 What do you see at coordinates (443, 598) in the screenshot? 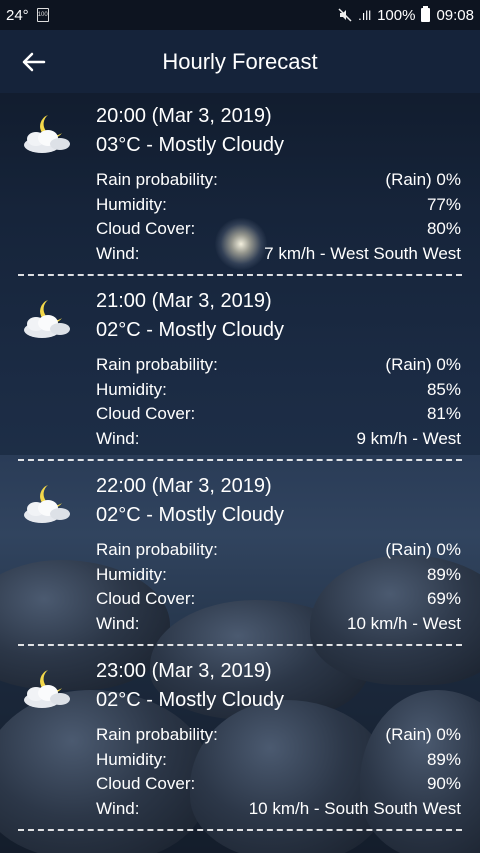
I see `cloud-cover-value: 69%` at bounding box center [443, 598].